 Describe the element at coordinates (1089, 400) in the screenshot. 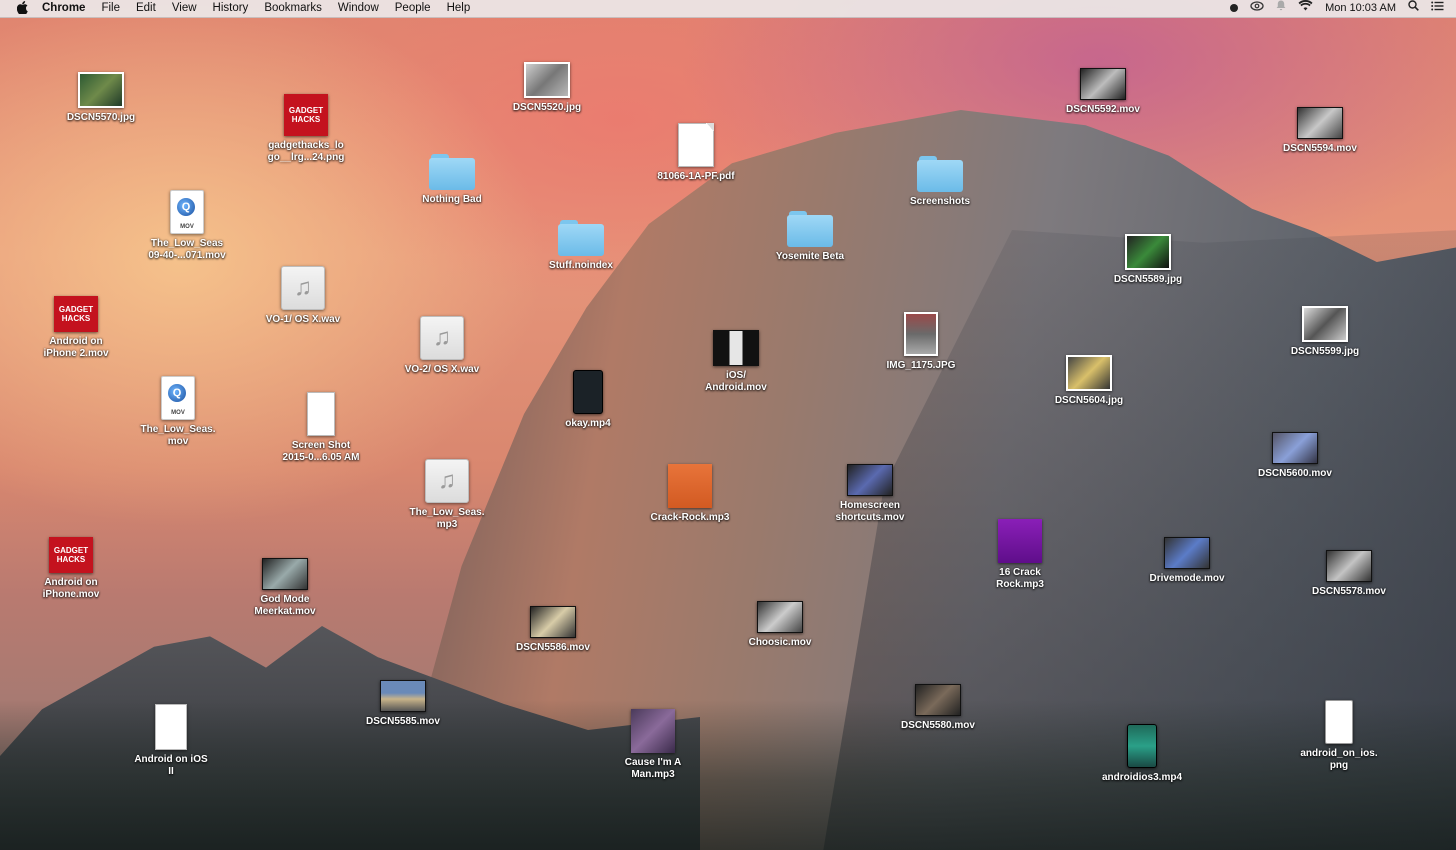

I see `desktop-item-label: DSCN5604.jpg` at that location.